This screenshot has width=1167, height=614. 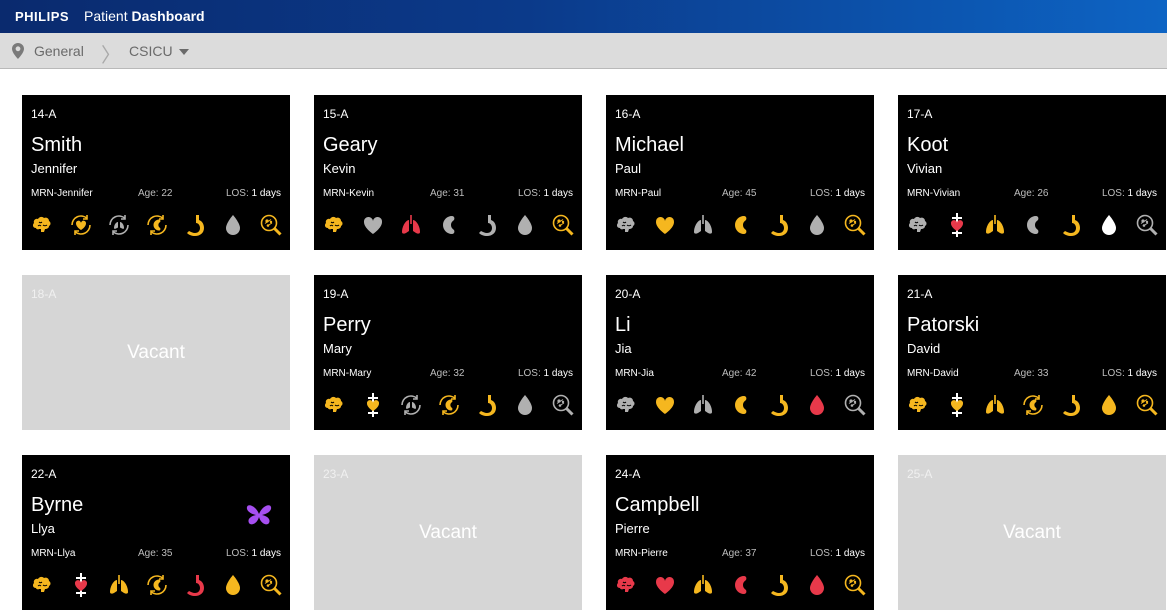 What do you see at coordinates (151, 51) in the screenshot?
I see `breadcrumb-unit: CSICU` at bounding box center [151, 51].